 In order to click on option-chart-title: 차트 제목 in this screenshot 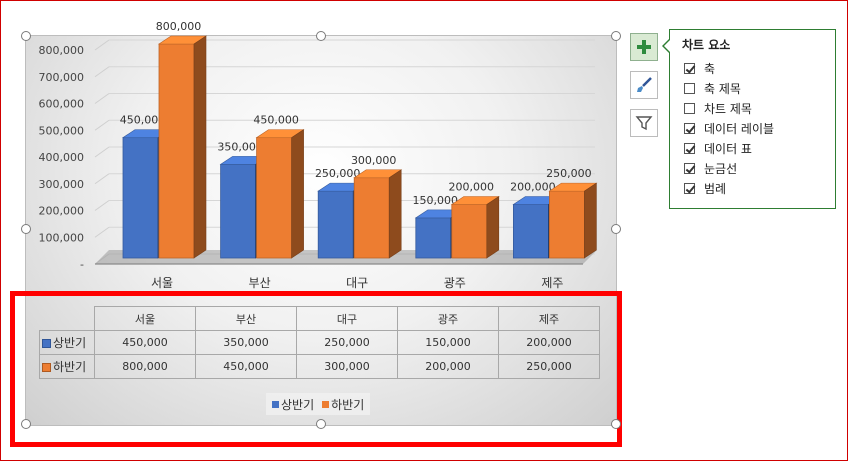, I will do `click(718, 108)`.